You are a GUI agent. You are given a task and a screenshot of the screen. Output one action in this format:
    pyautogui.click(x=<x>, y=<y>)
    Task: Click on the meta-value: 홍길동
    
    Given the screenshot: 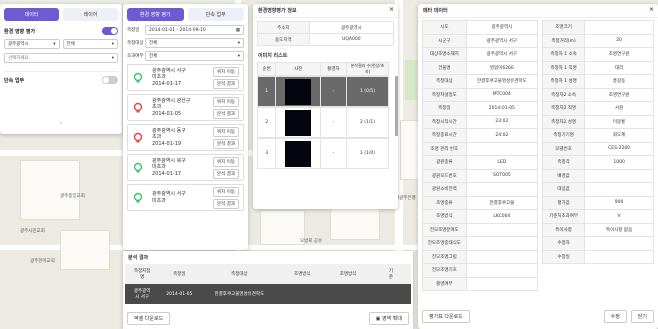 What is the action you would take?
    pyautogui.click(x=619, y=81)
    